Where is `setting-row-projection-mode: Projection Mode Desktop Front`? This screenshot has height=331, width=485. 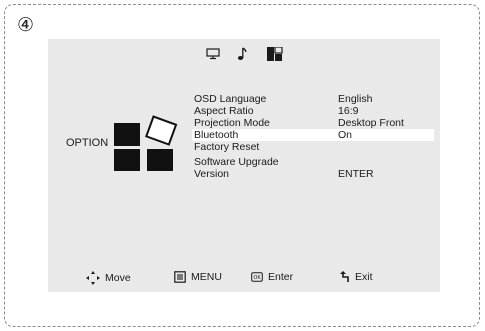
setting-row-projection-mode: Projection Mode Desktop Front is located at coordinates (313, 123).